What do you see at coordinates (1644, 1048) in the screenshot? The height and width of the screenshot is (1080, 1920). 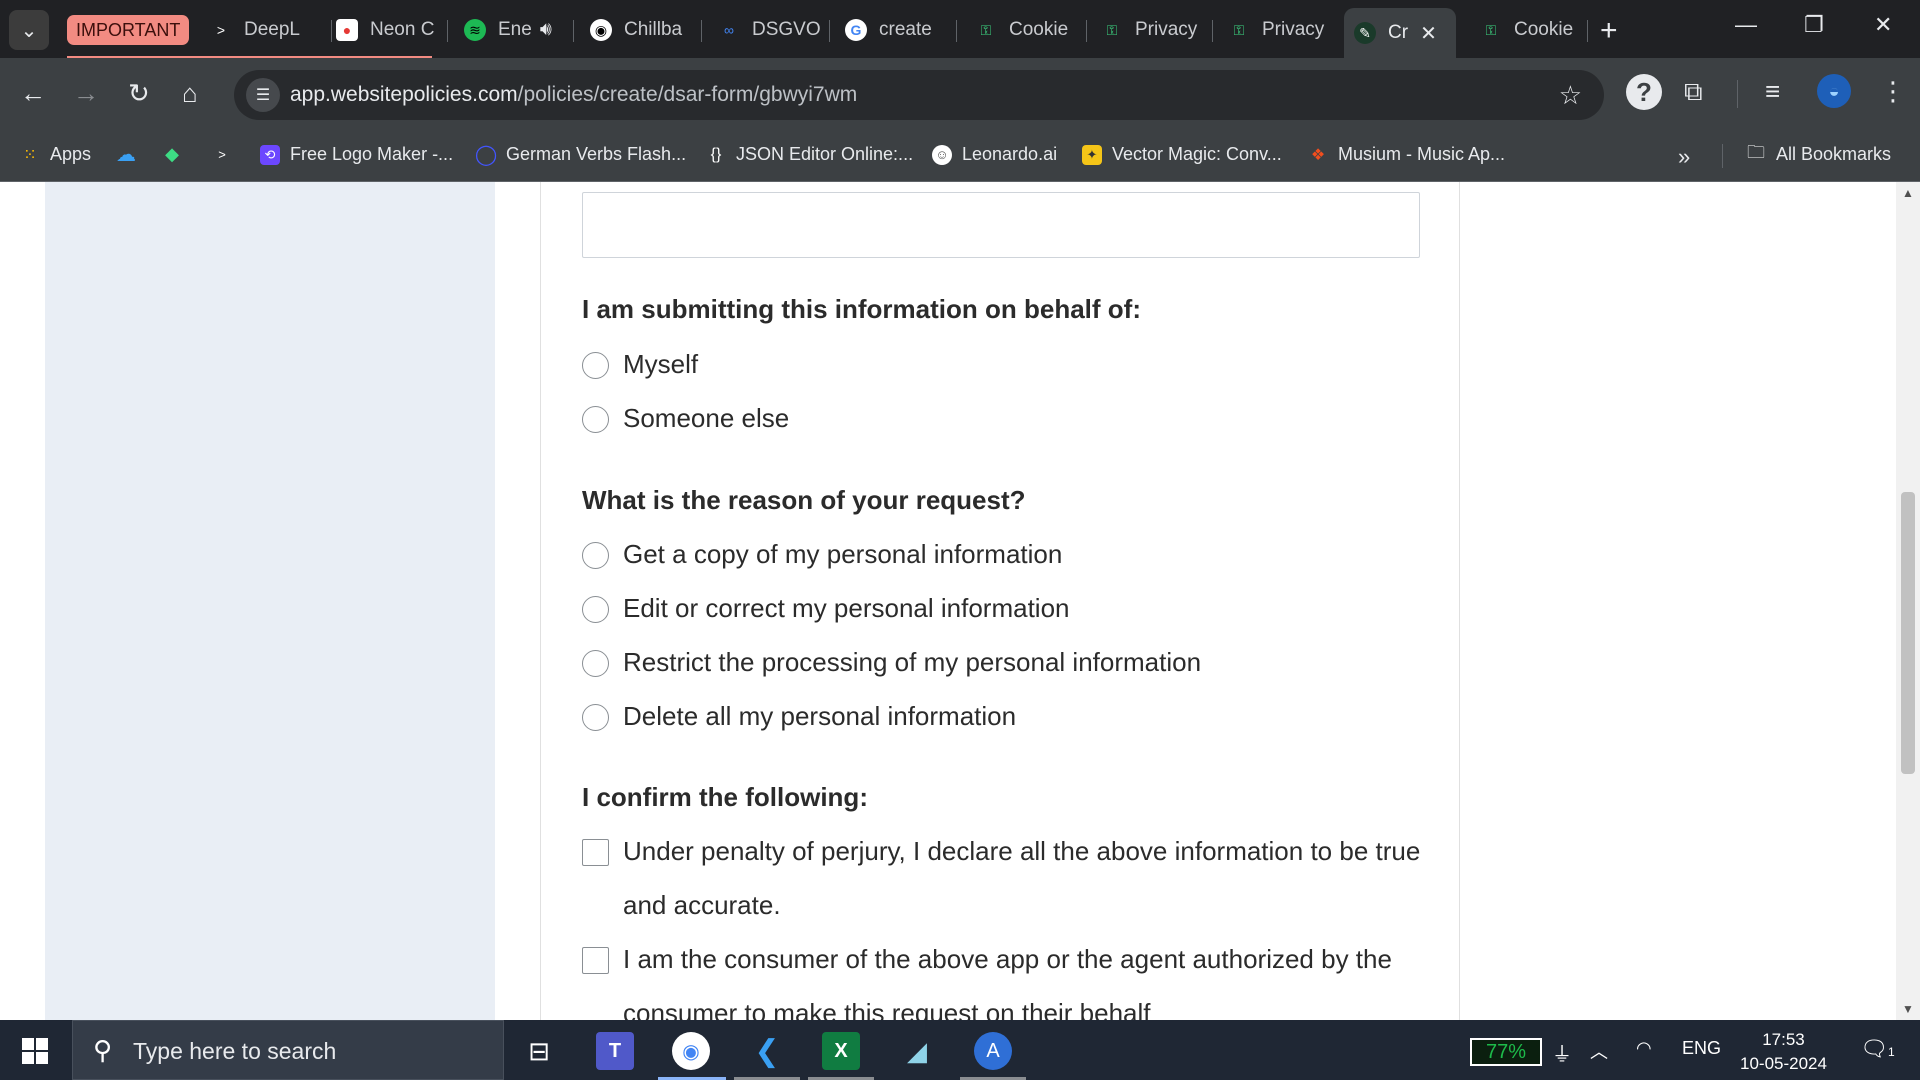 I see `wifi-icon: ◠` at bounding box center [1644, 1048].